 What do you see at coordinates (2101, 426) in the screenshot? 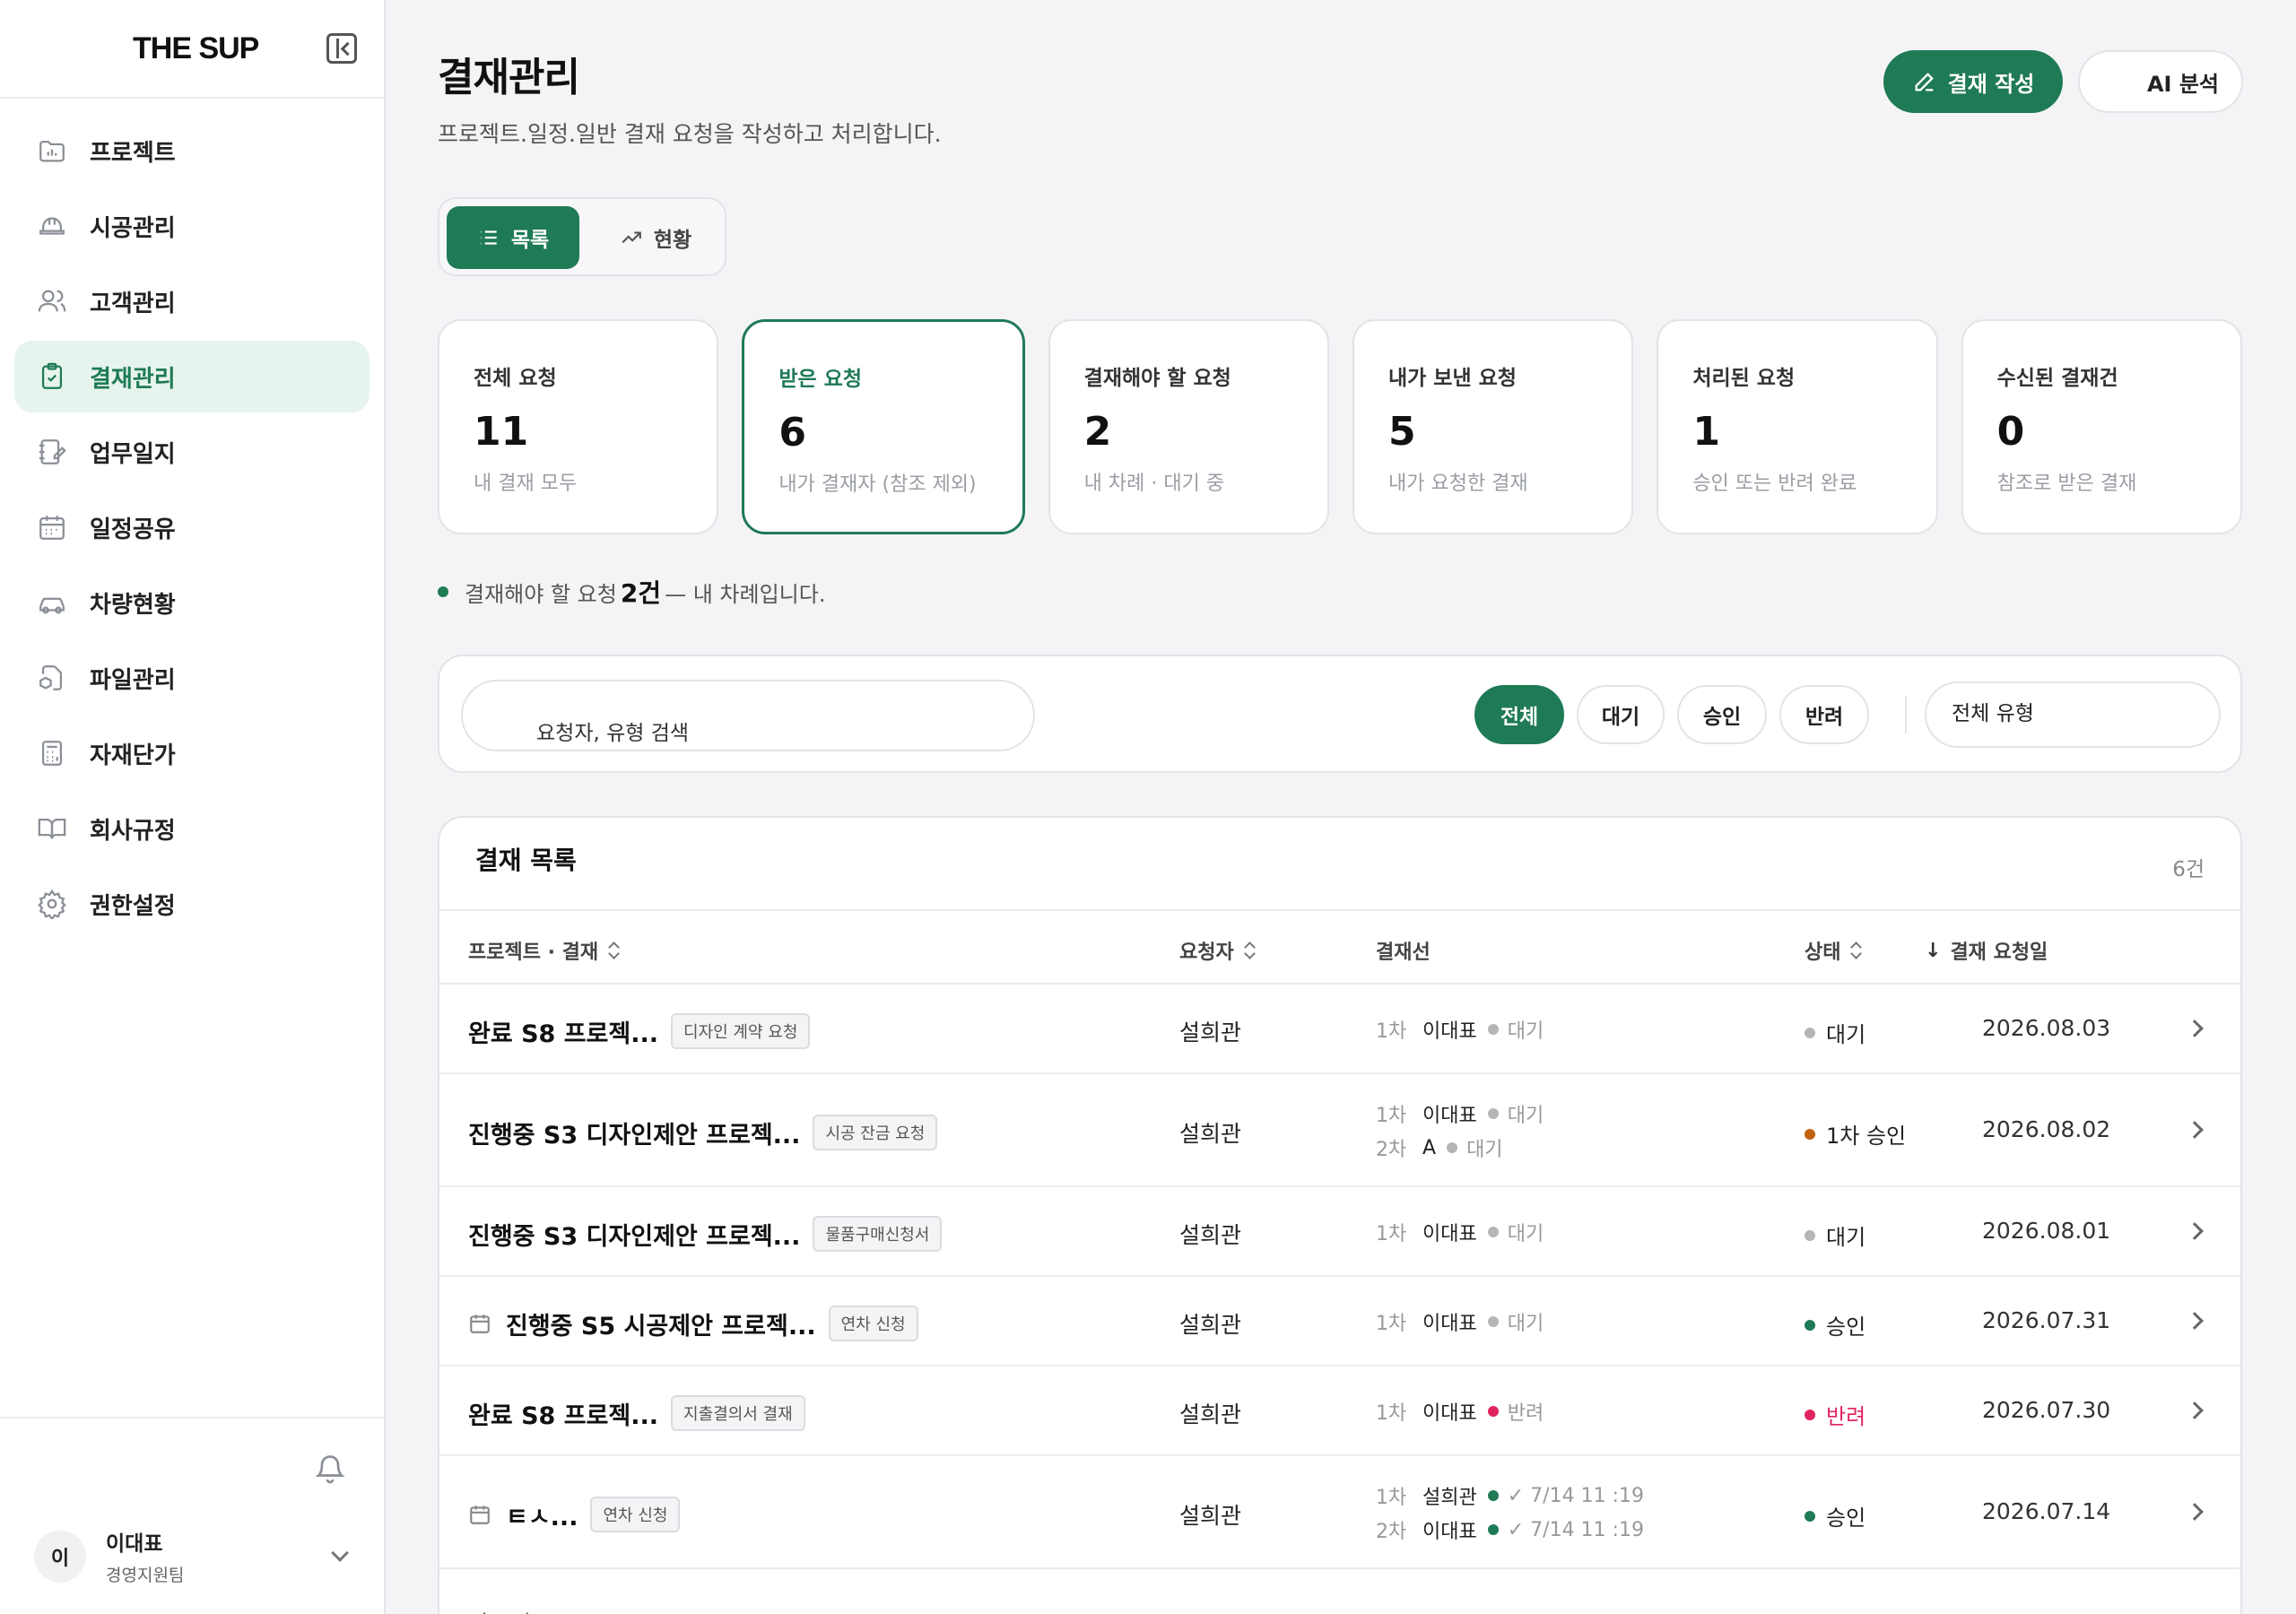
I see `stat-card: 수신된 결재건 0 참조로 받은 결재` at bounding box center [2101, 426].